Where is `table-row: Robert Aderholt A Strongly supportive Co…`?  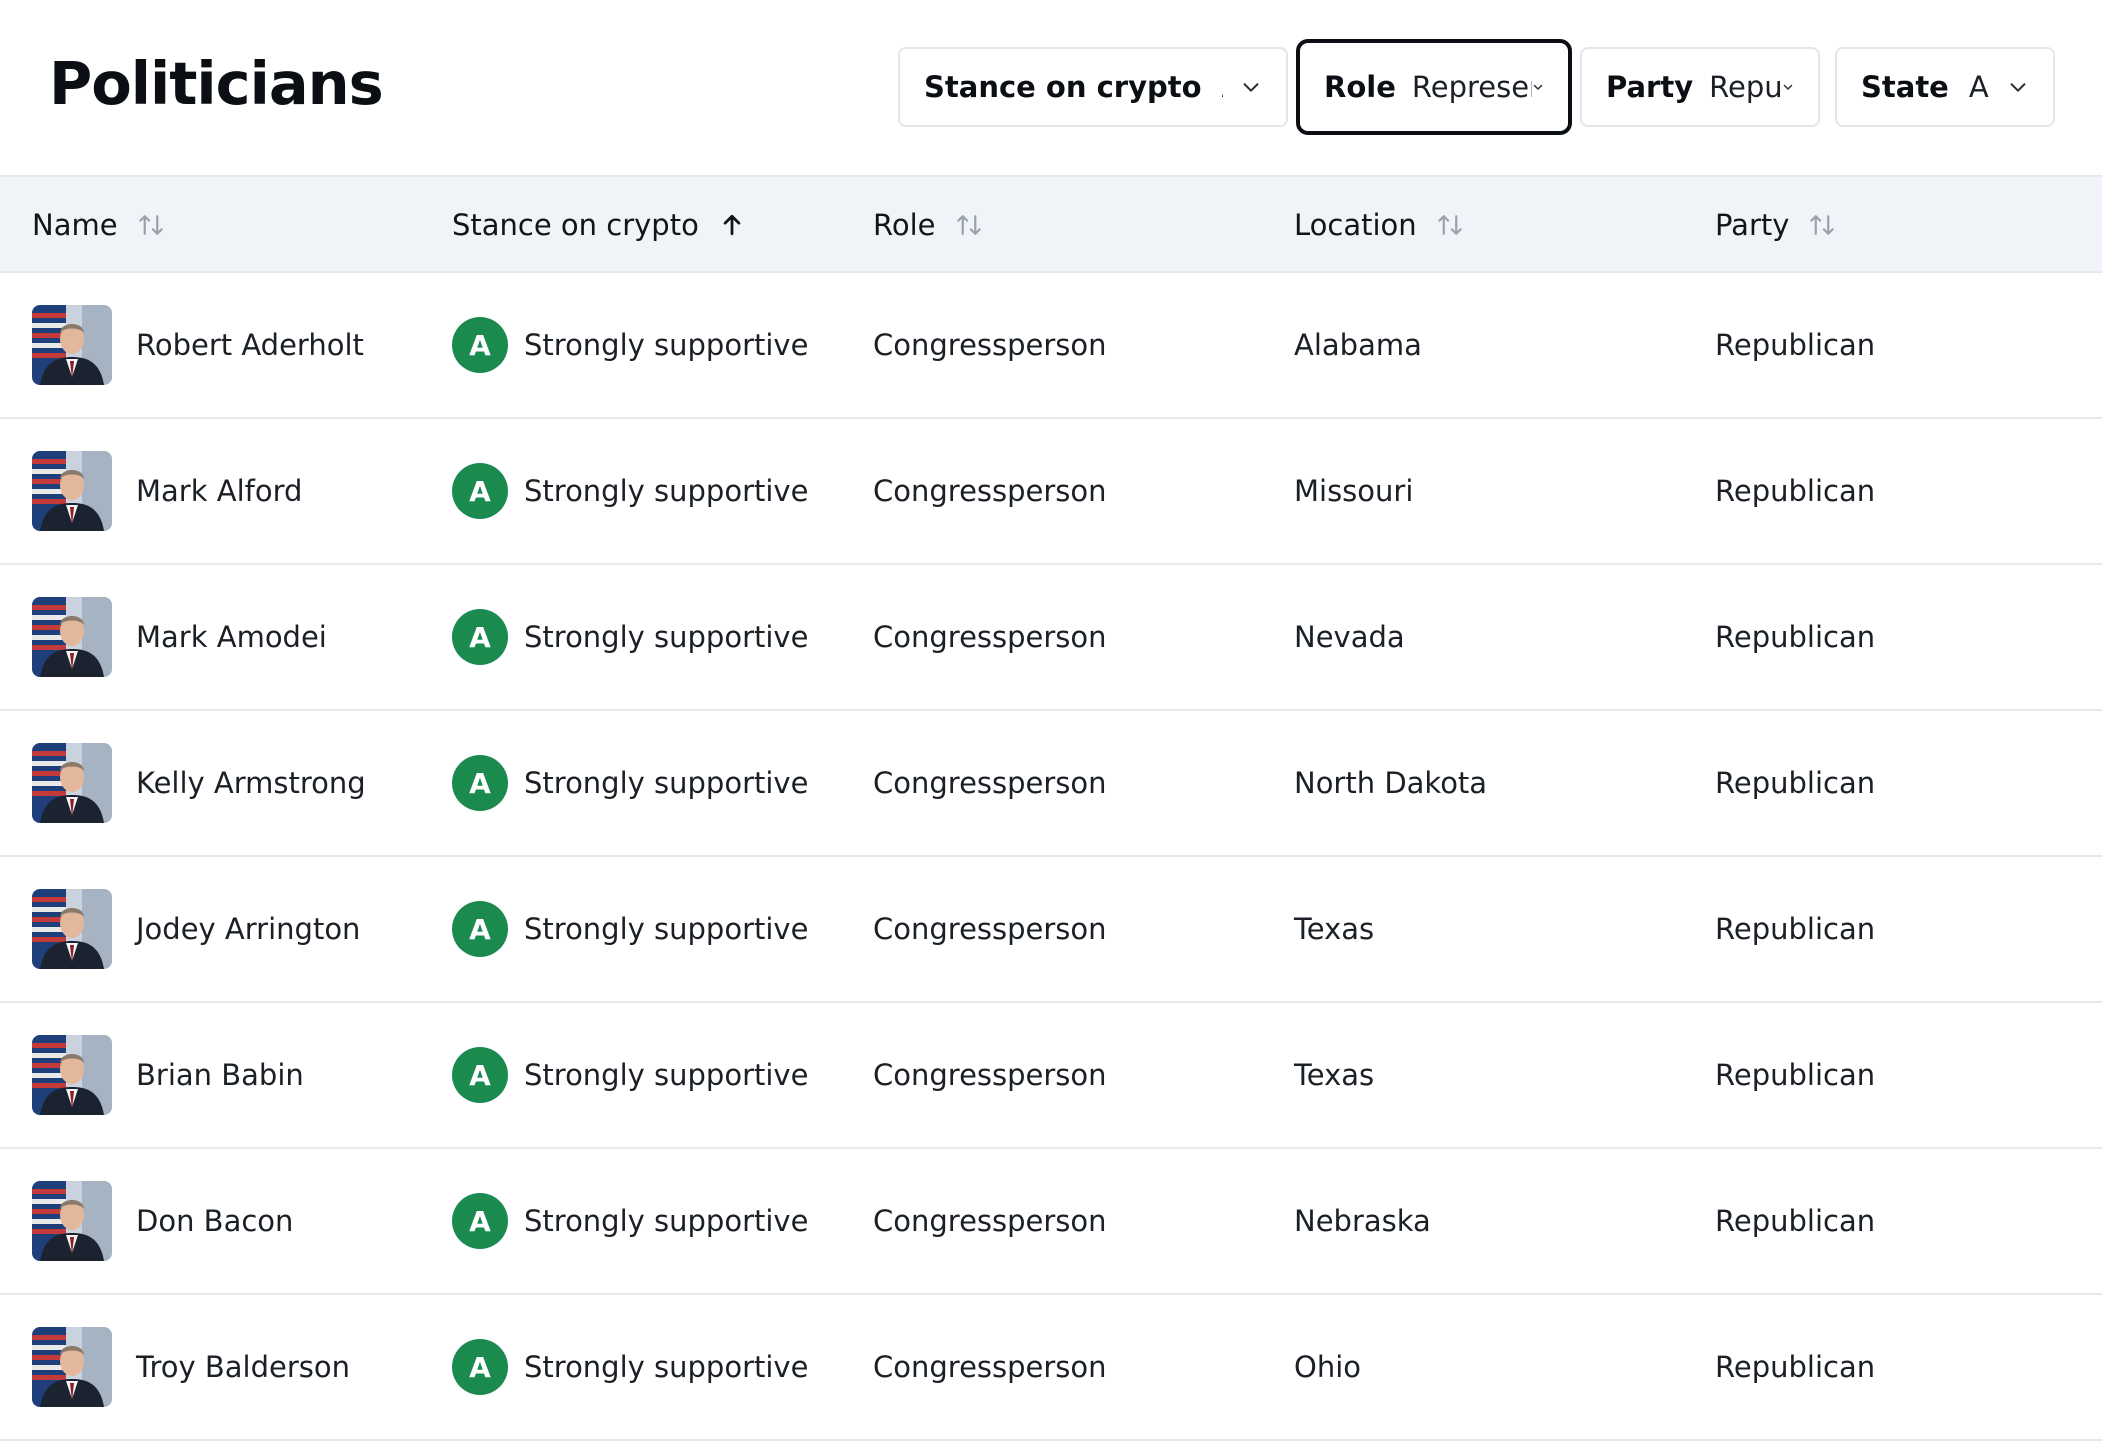
table-row: Robert Aderholt A Strongly supportive Co… is located at coordinates (1051, 346).